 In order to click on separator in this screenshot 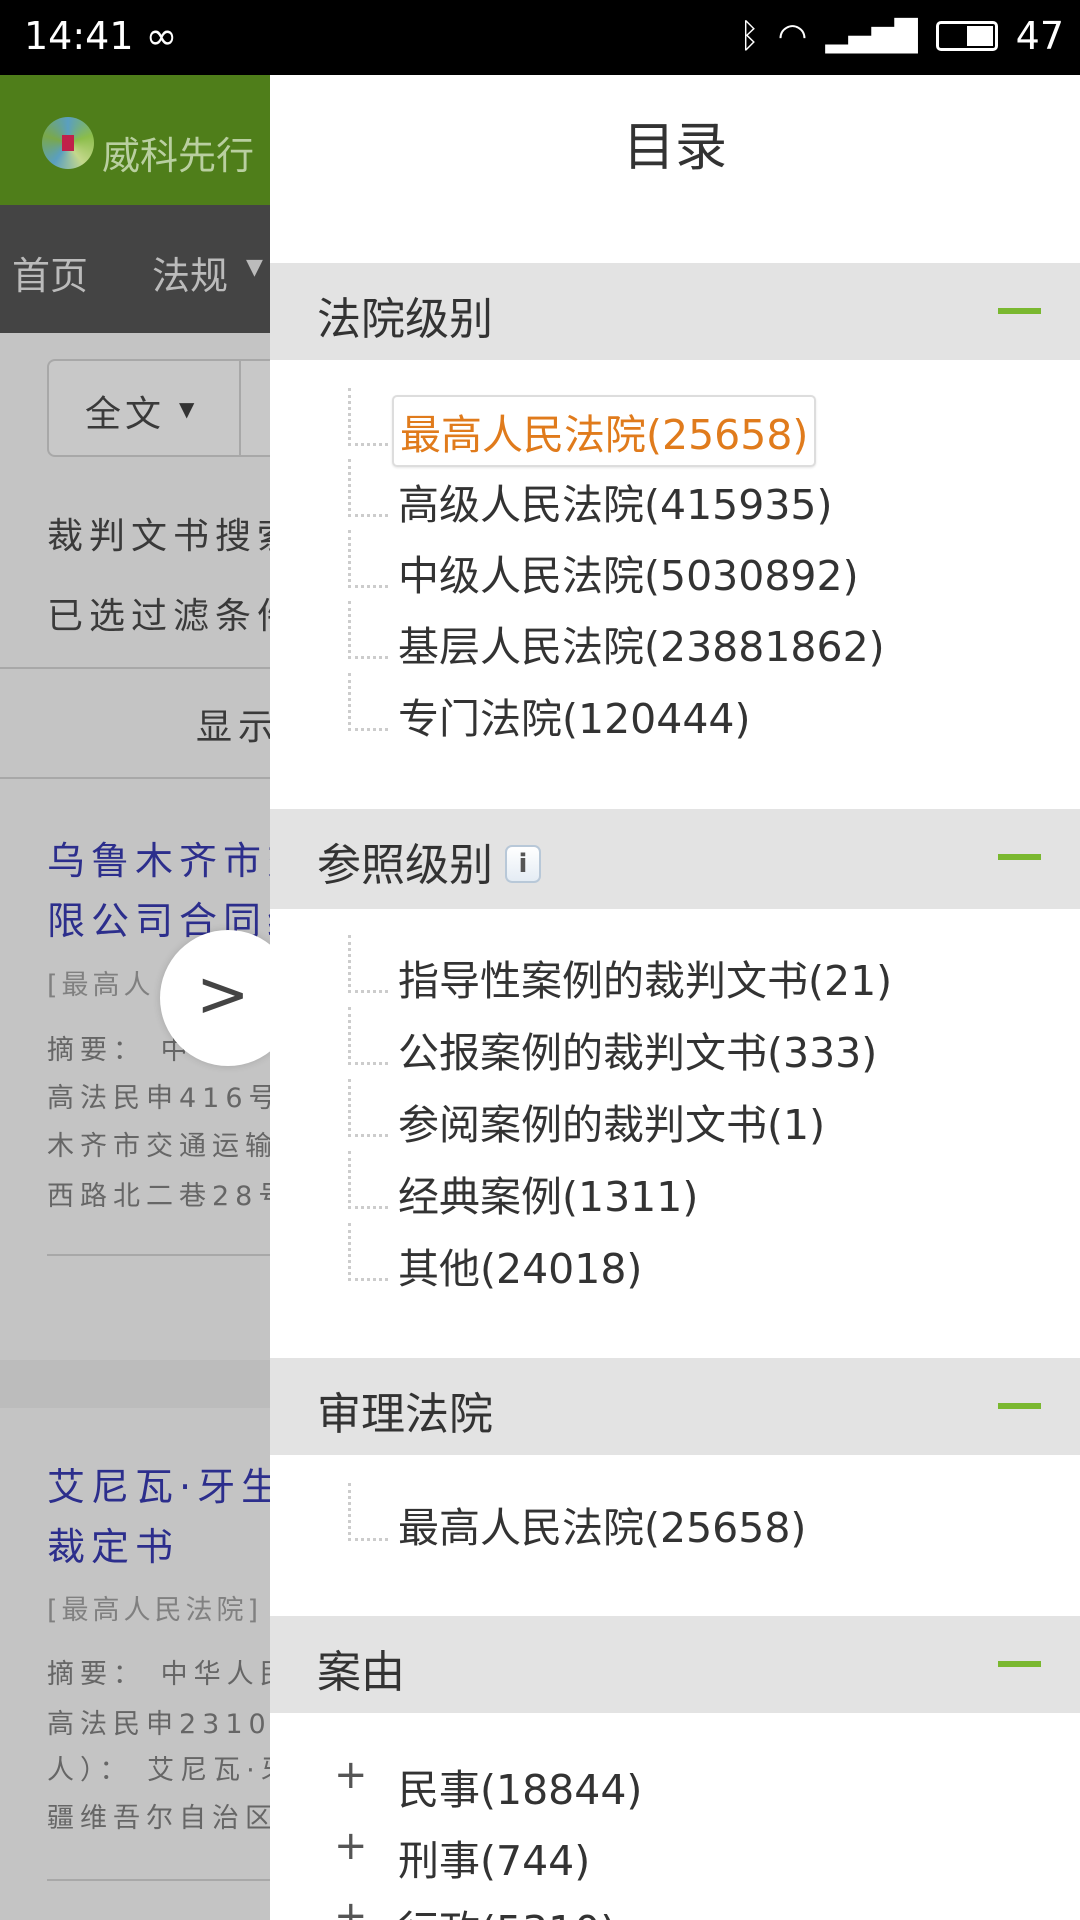, I will do `click(135, 1384)`.